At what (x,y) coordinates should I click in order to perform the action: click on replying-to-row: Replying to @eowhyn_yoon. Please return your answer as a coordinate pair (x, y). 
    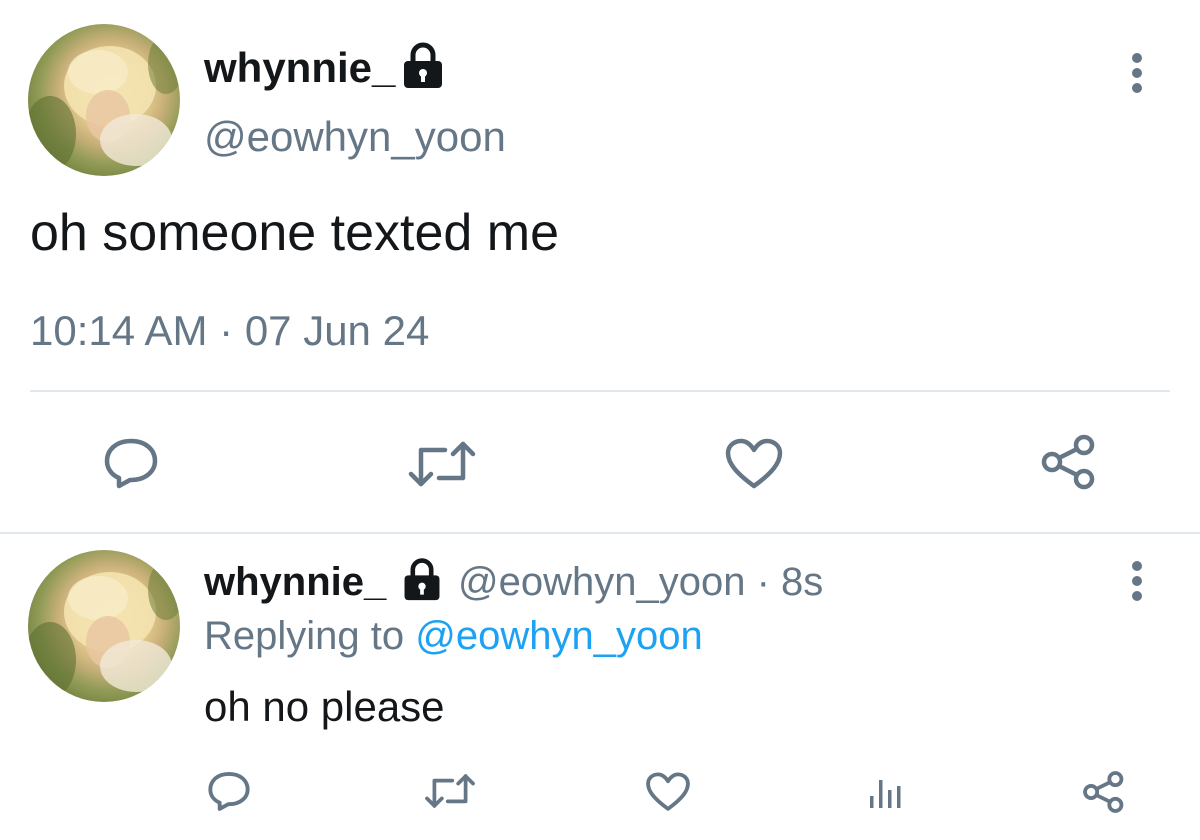
    Looking at the image, I should click on (453, 636).